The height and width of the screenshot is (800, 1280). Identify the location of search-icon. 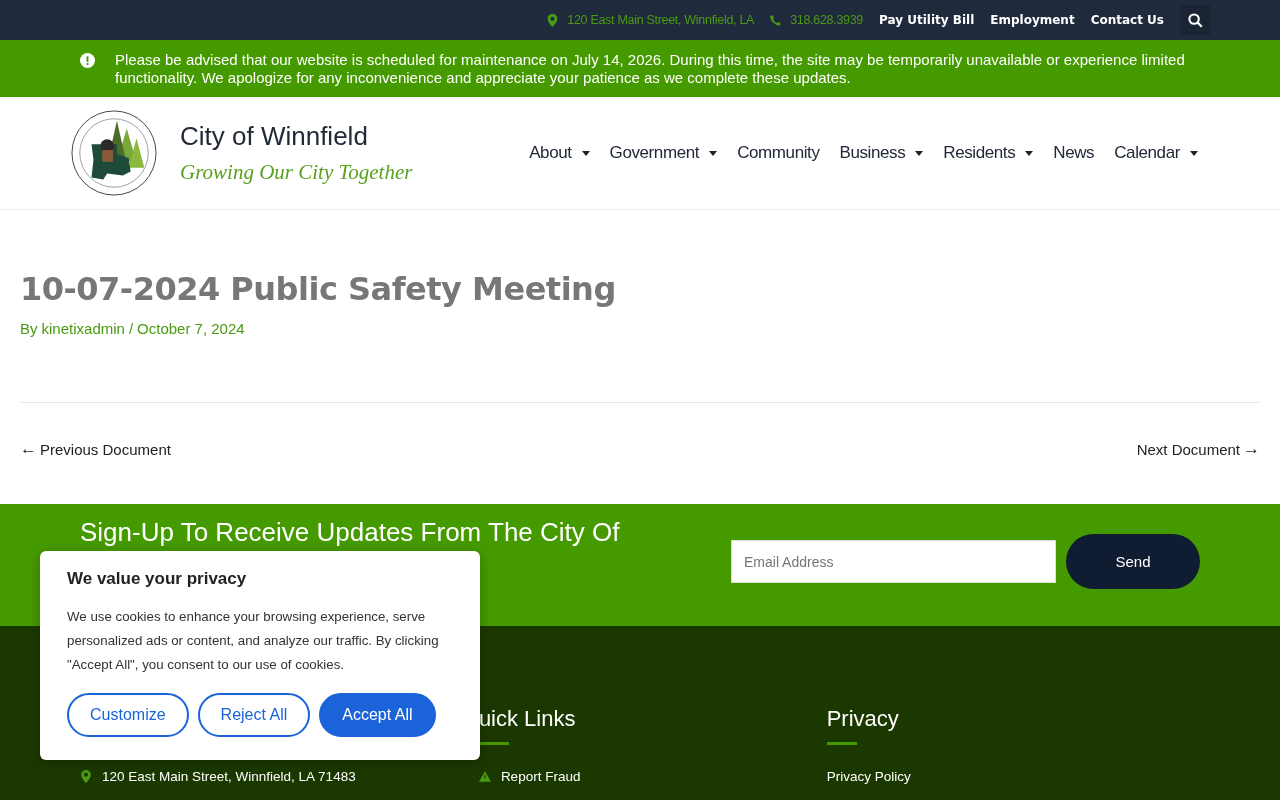
(1195, 20).